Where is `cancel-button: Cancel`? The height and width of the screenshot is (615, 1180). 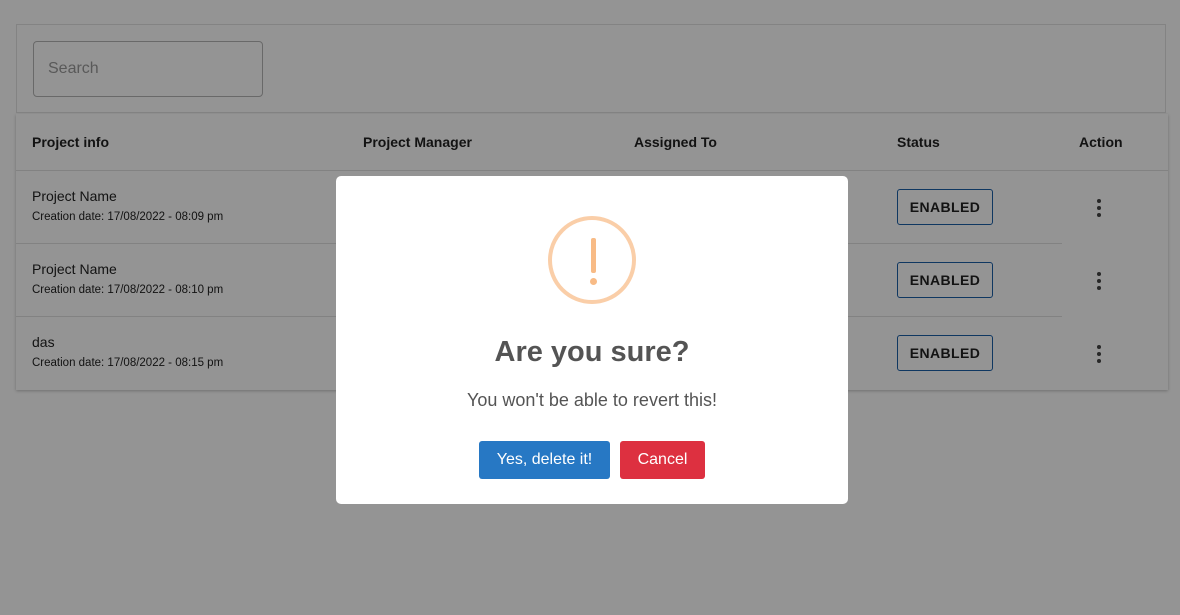 cancel-button: Cancel is located at coordinates (662, 460).